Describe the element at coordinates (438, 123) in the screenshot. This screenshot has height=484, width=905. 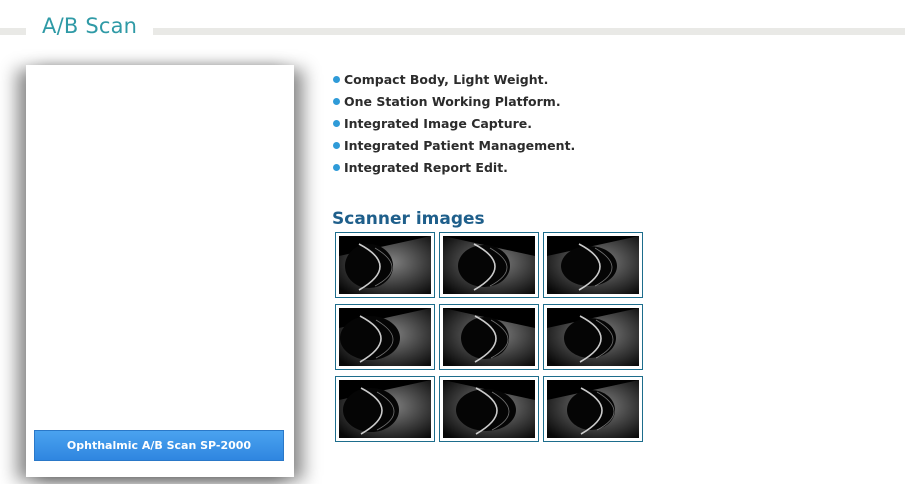
I see `feature-text: Integrated Image Capture.` at that location.